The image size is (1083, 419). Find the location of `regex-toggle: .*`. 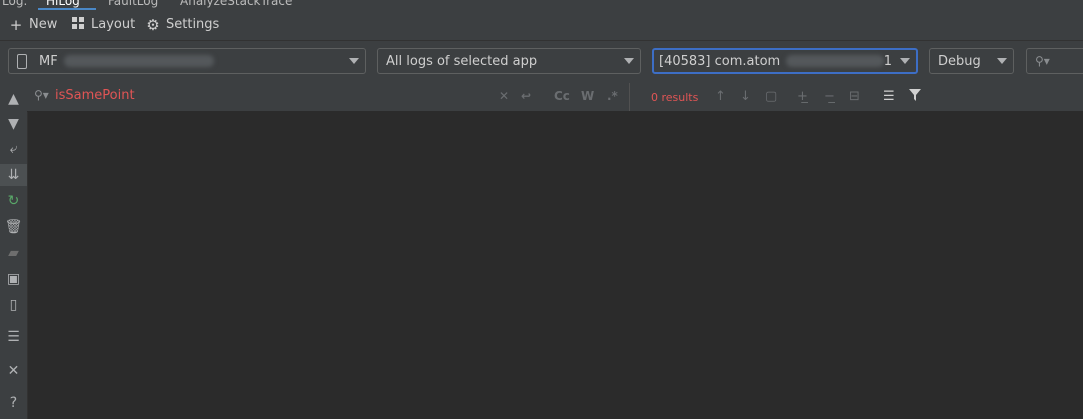

regex-toggle: .* is located at coordinates (612, 96).